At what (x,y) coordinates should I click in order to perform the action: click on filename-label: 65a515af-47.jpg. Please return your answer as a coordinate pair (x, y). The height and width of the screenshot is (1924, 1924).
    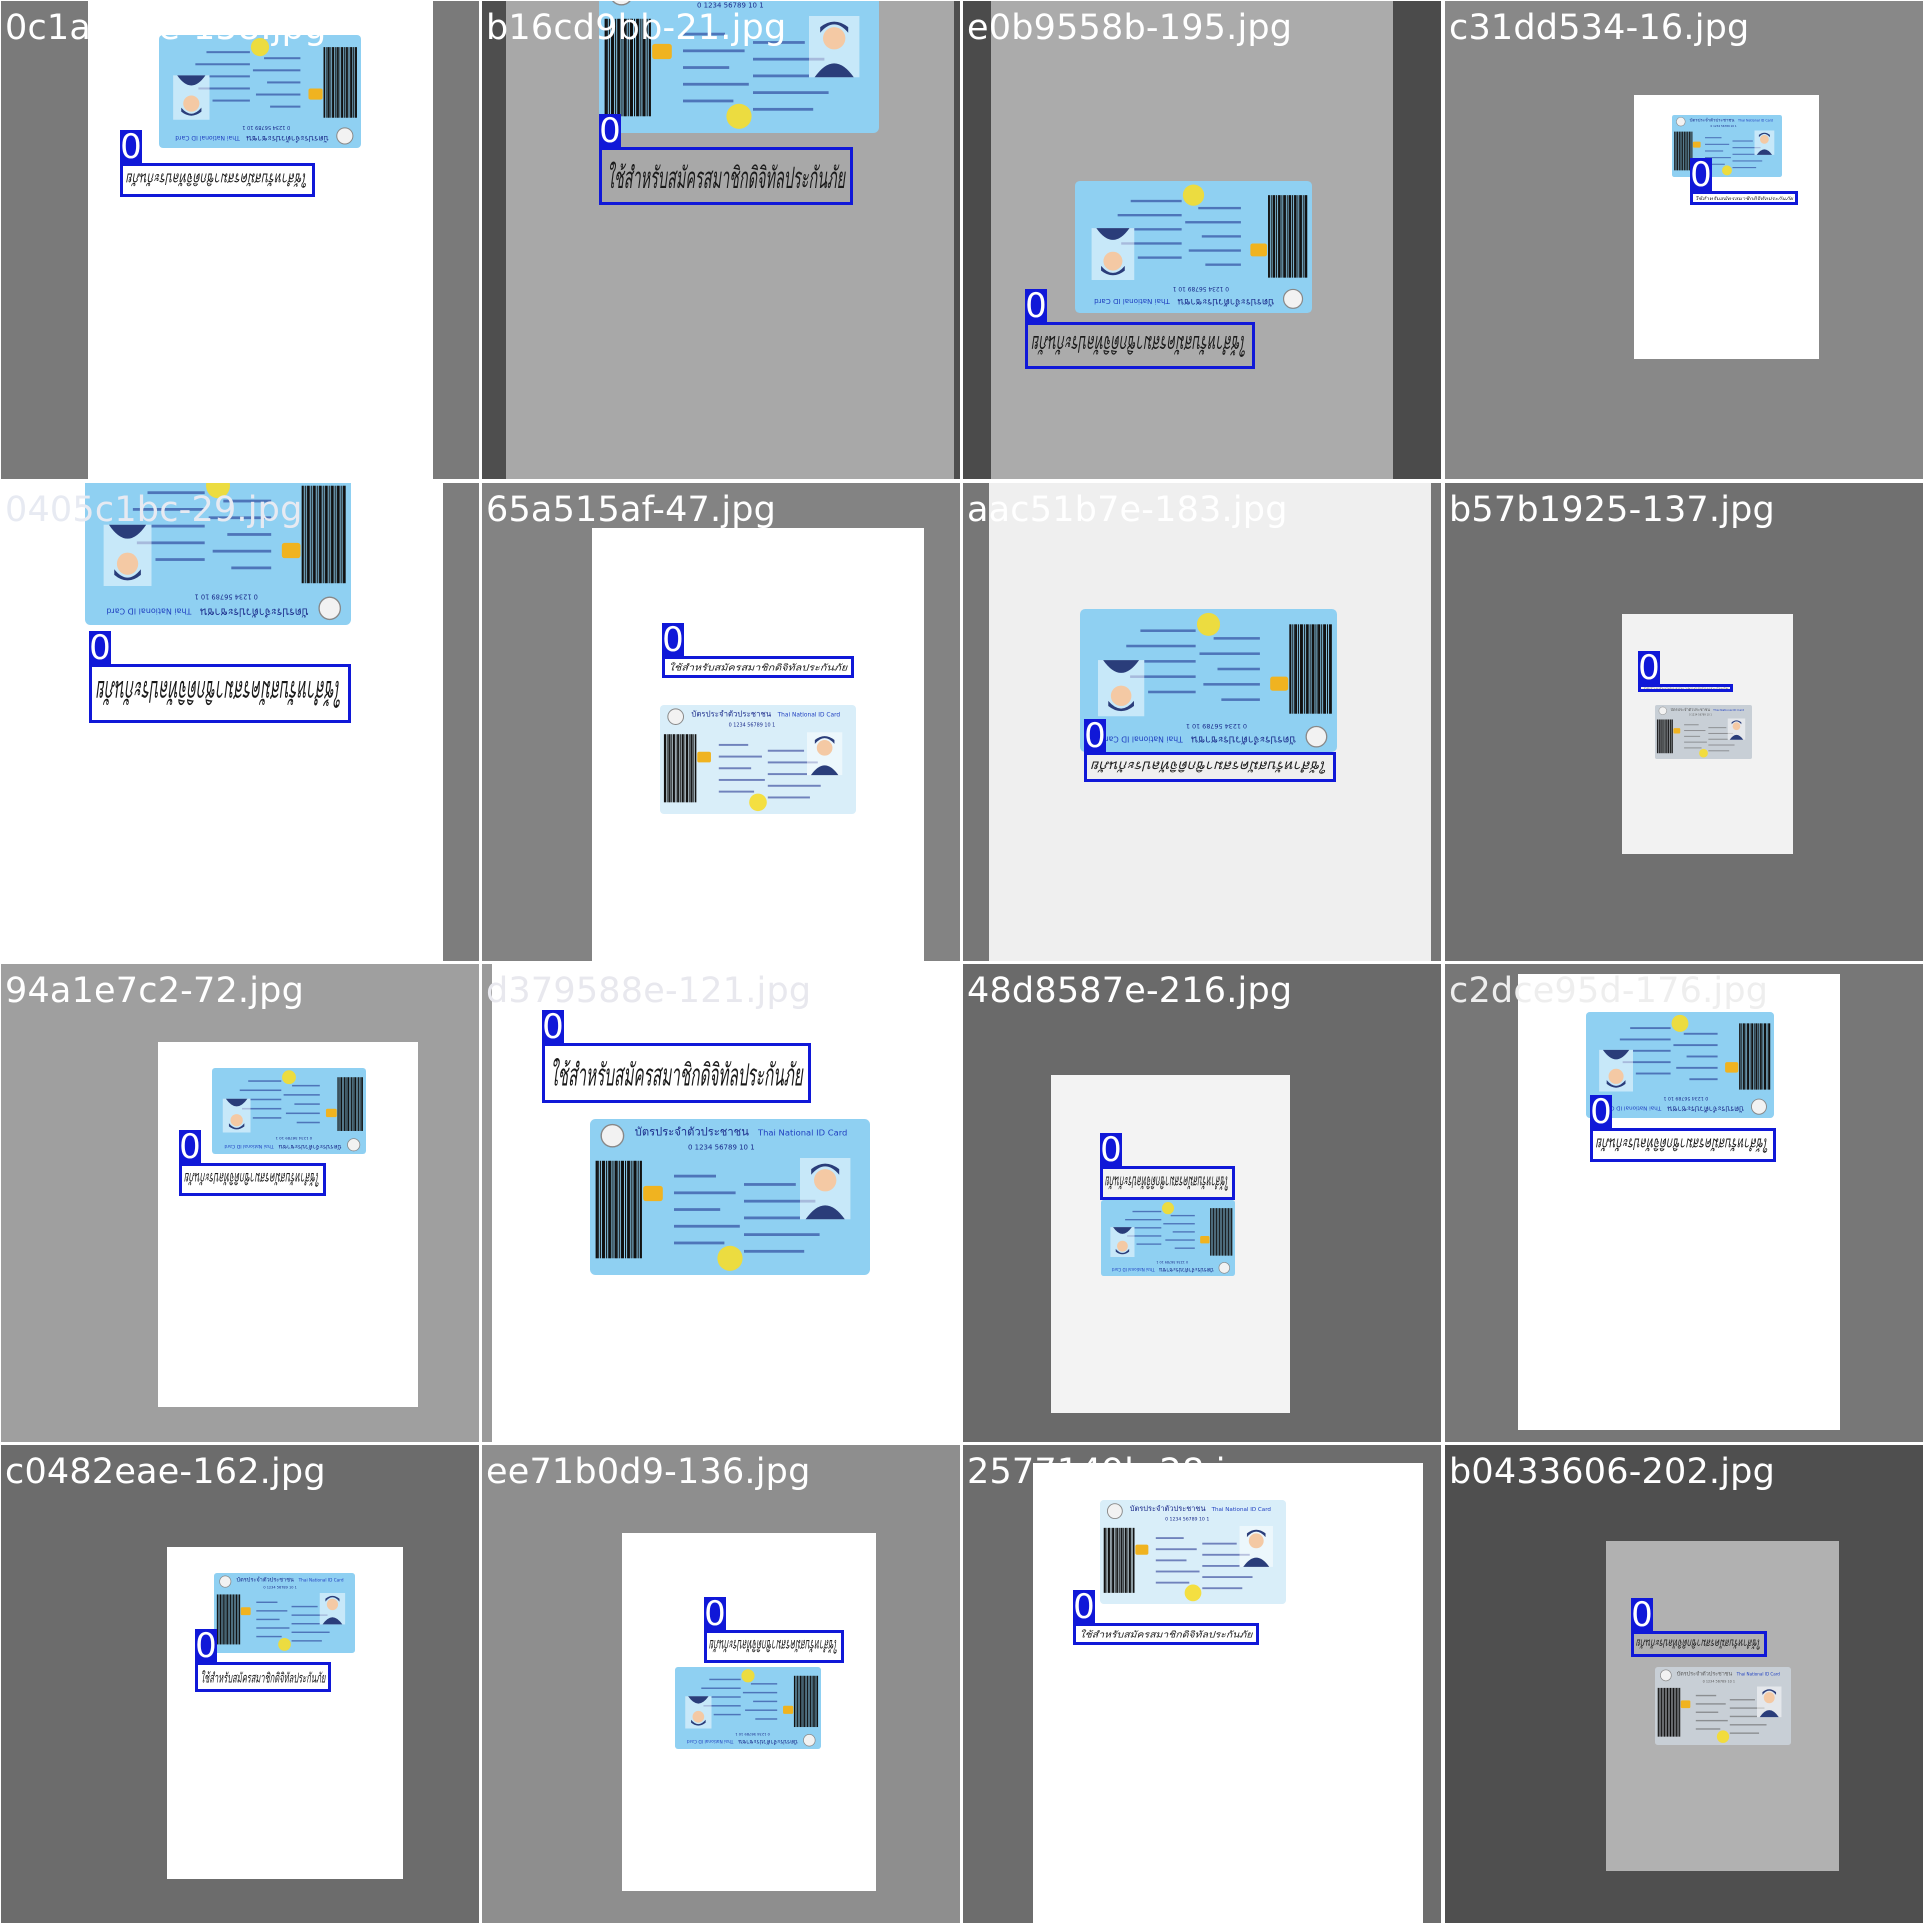
    Looking at the image, I should click on (631, 510).